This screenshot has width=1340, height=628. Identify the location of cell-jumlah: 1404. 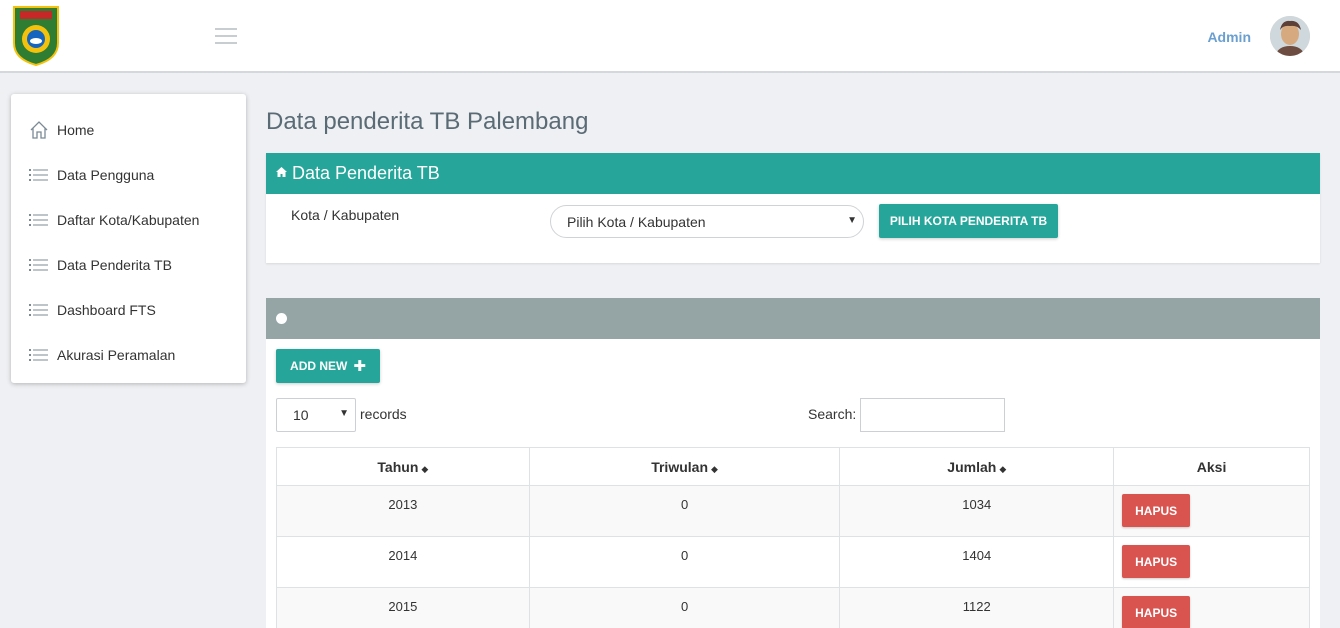
(977, 562).